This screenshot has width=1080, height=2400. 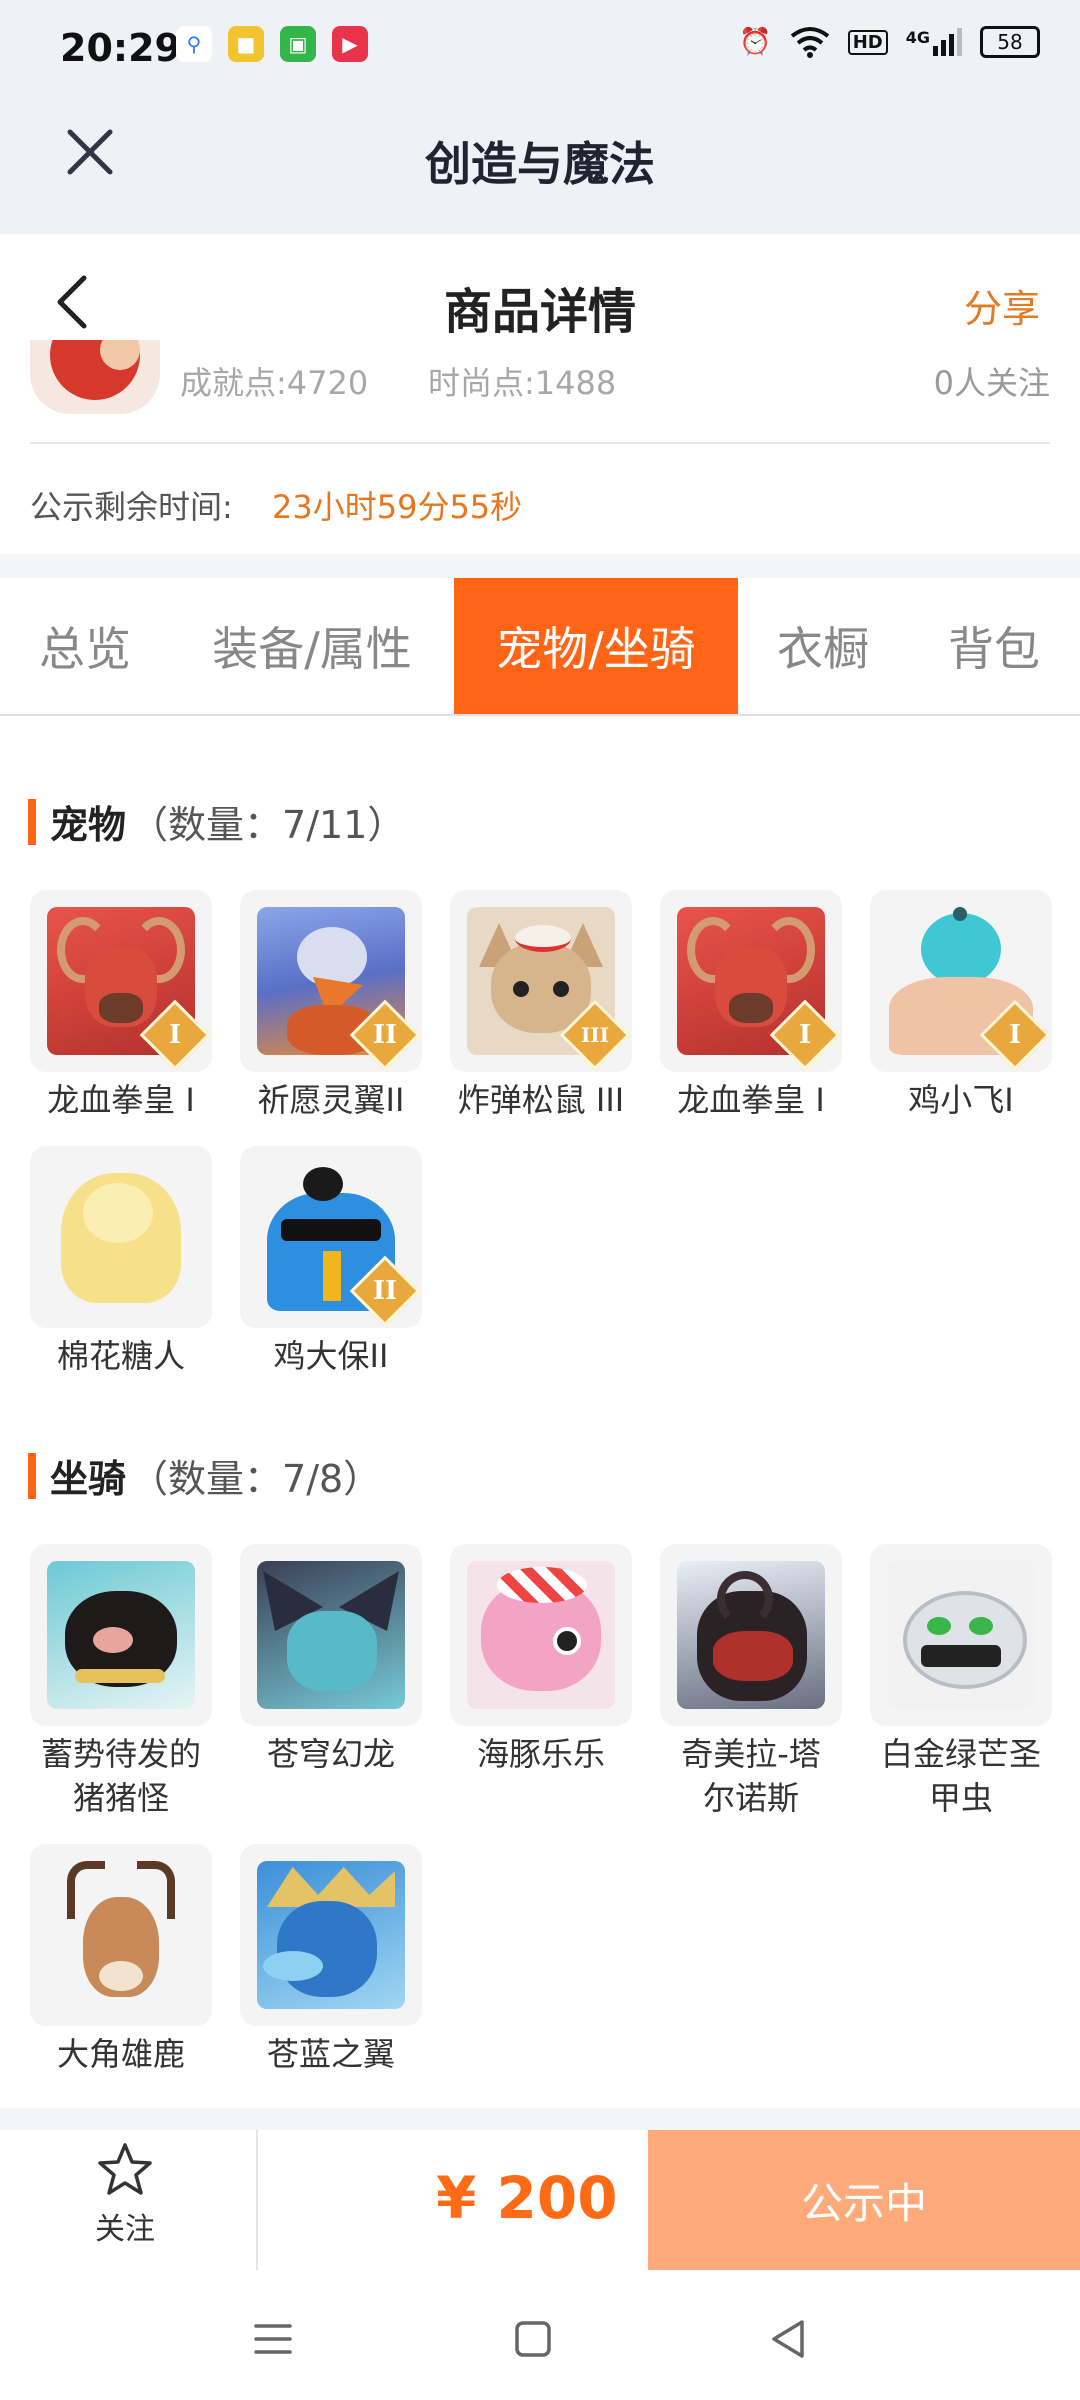 What do you see at coordinates (246, 44) in the screenshot?
I see `notes-app-icon: ■` at bounding box center [246, 44].